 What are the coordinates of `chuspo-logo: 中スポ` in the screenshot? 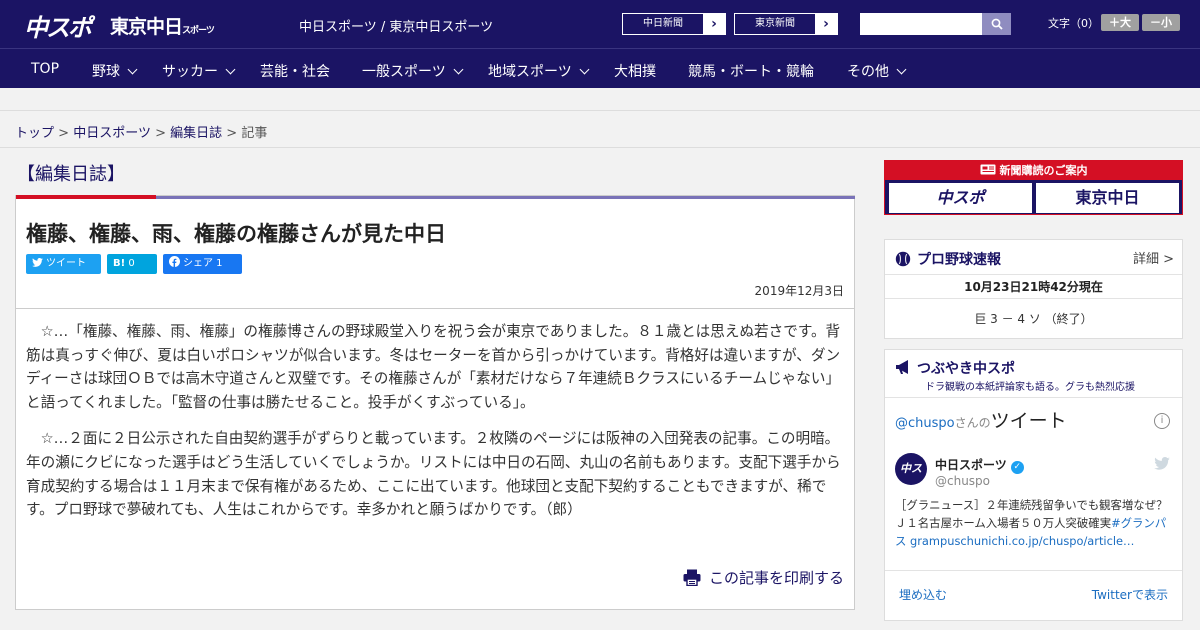 It's located at (58, 25).